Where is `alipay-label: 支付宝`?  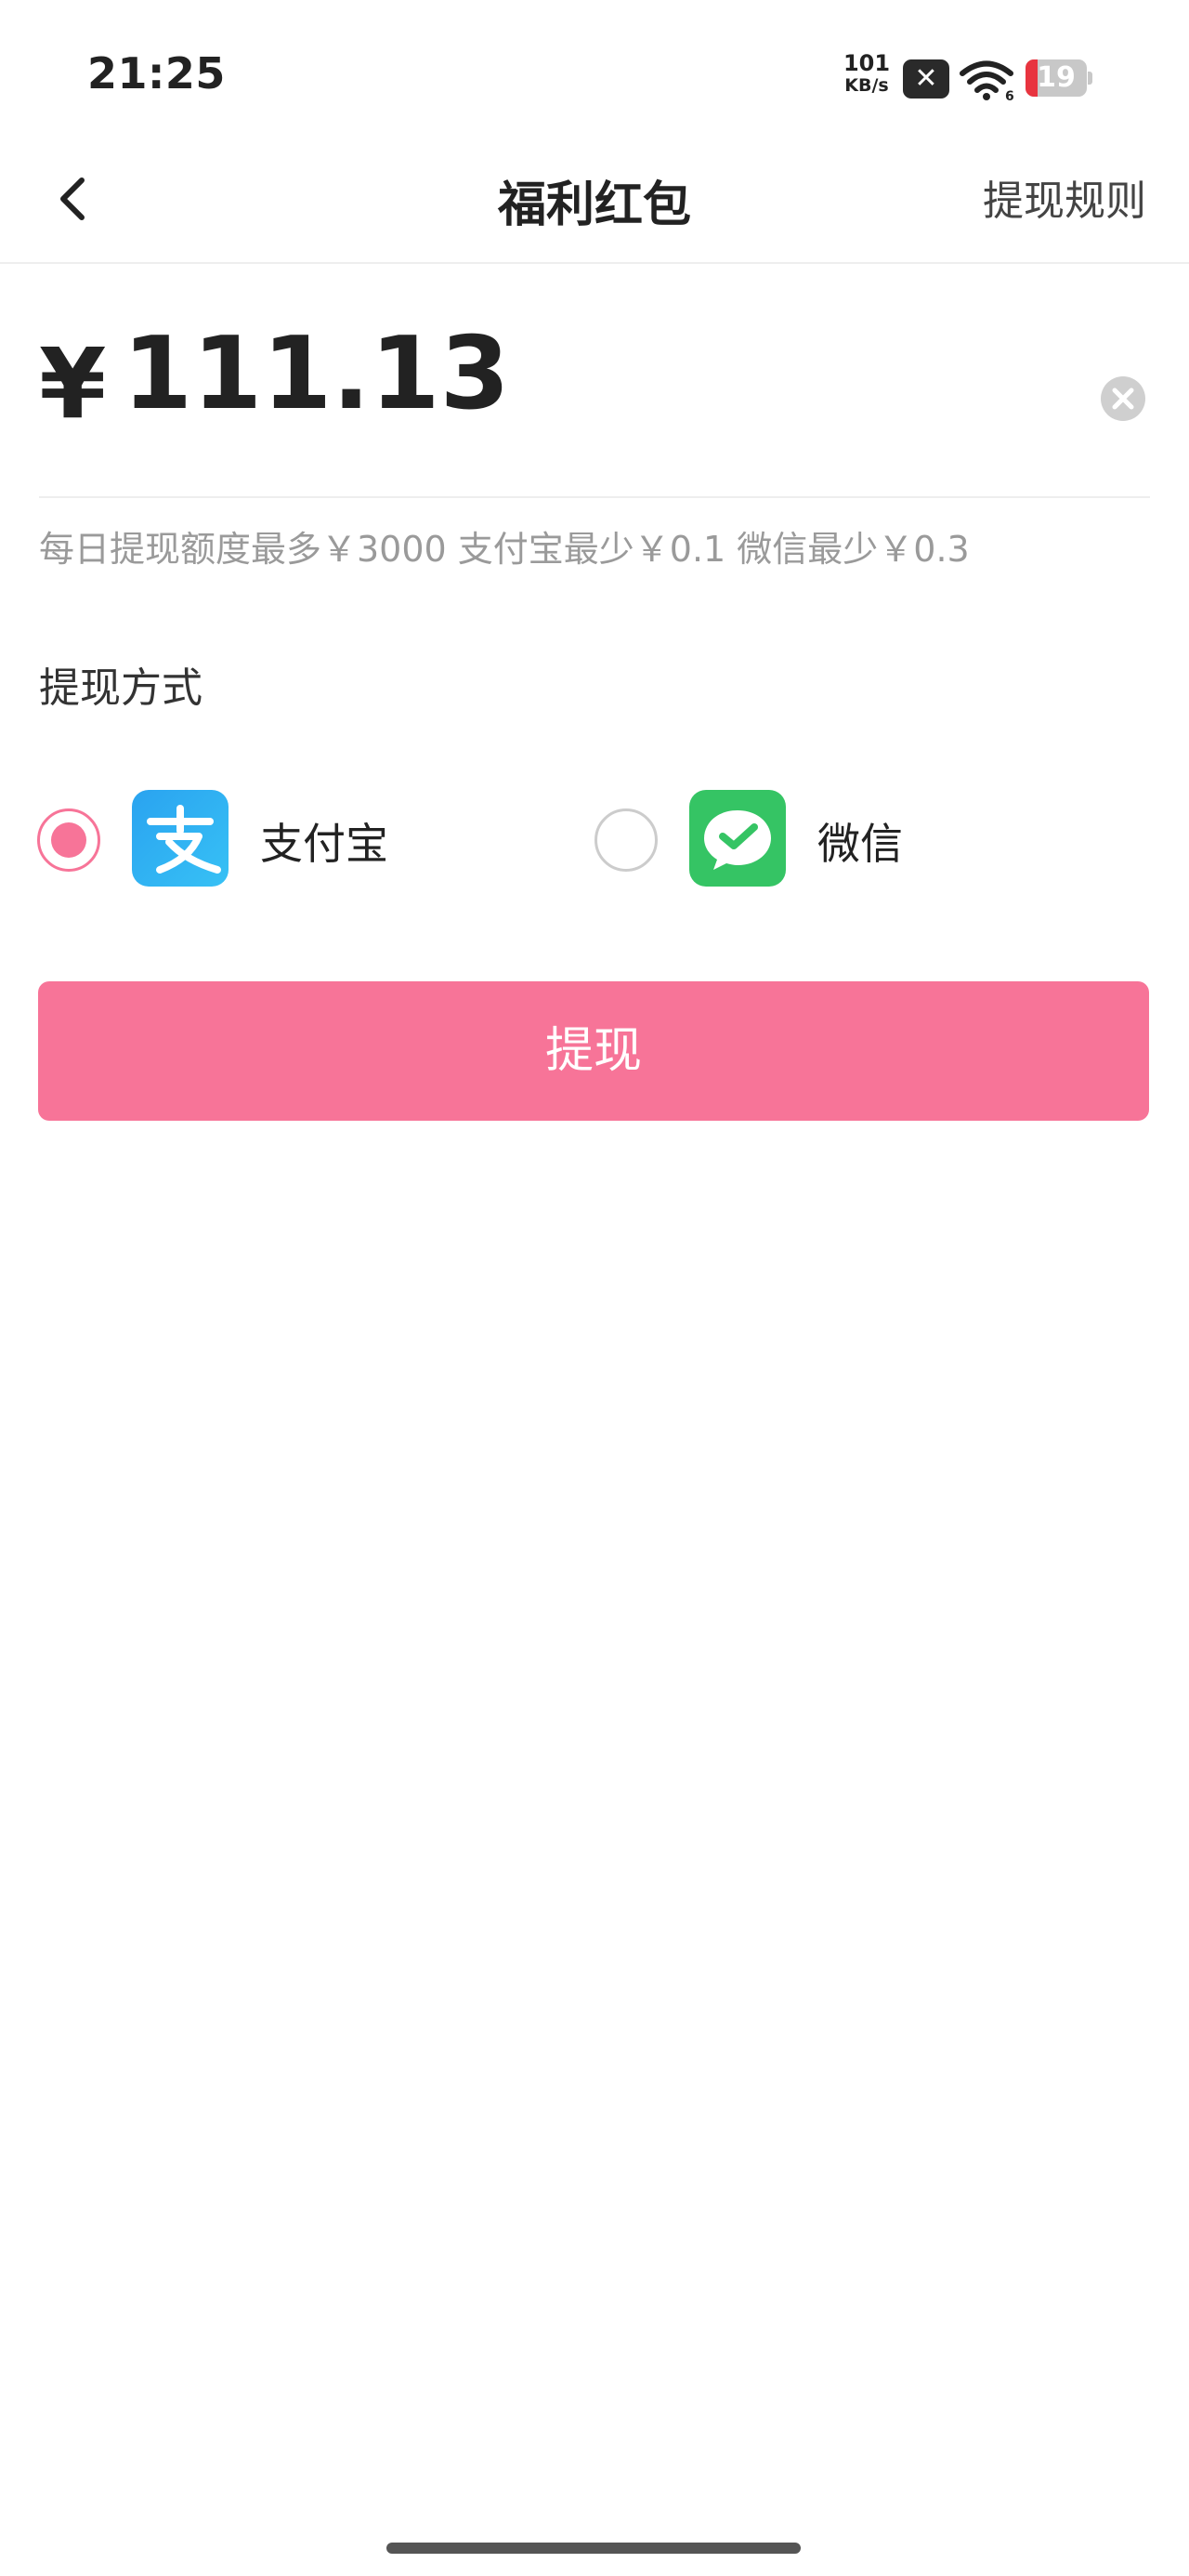
alipay-label: 支付宝 is located at coordinates (324, 844).